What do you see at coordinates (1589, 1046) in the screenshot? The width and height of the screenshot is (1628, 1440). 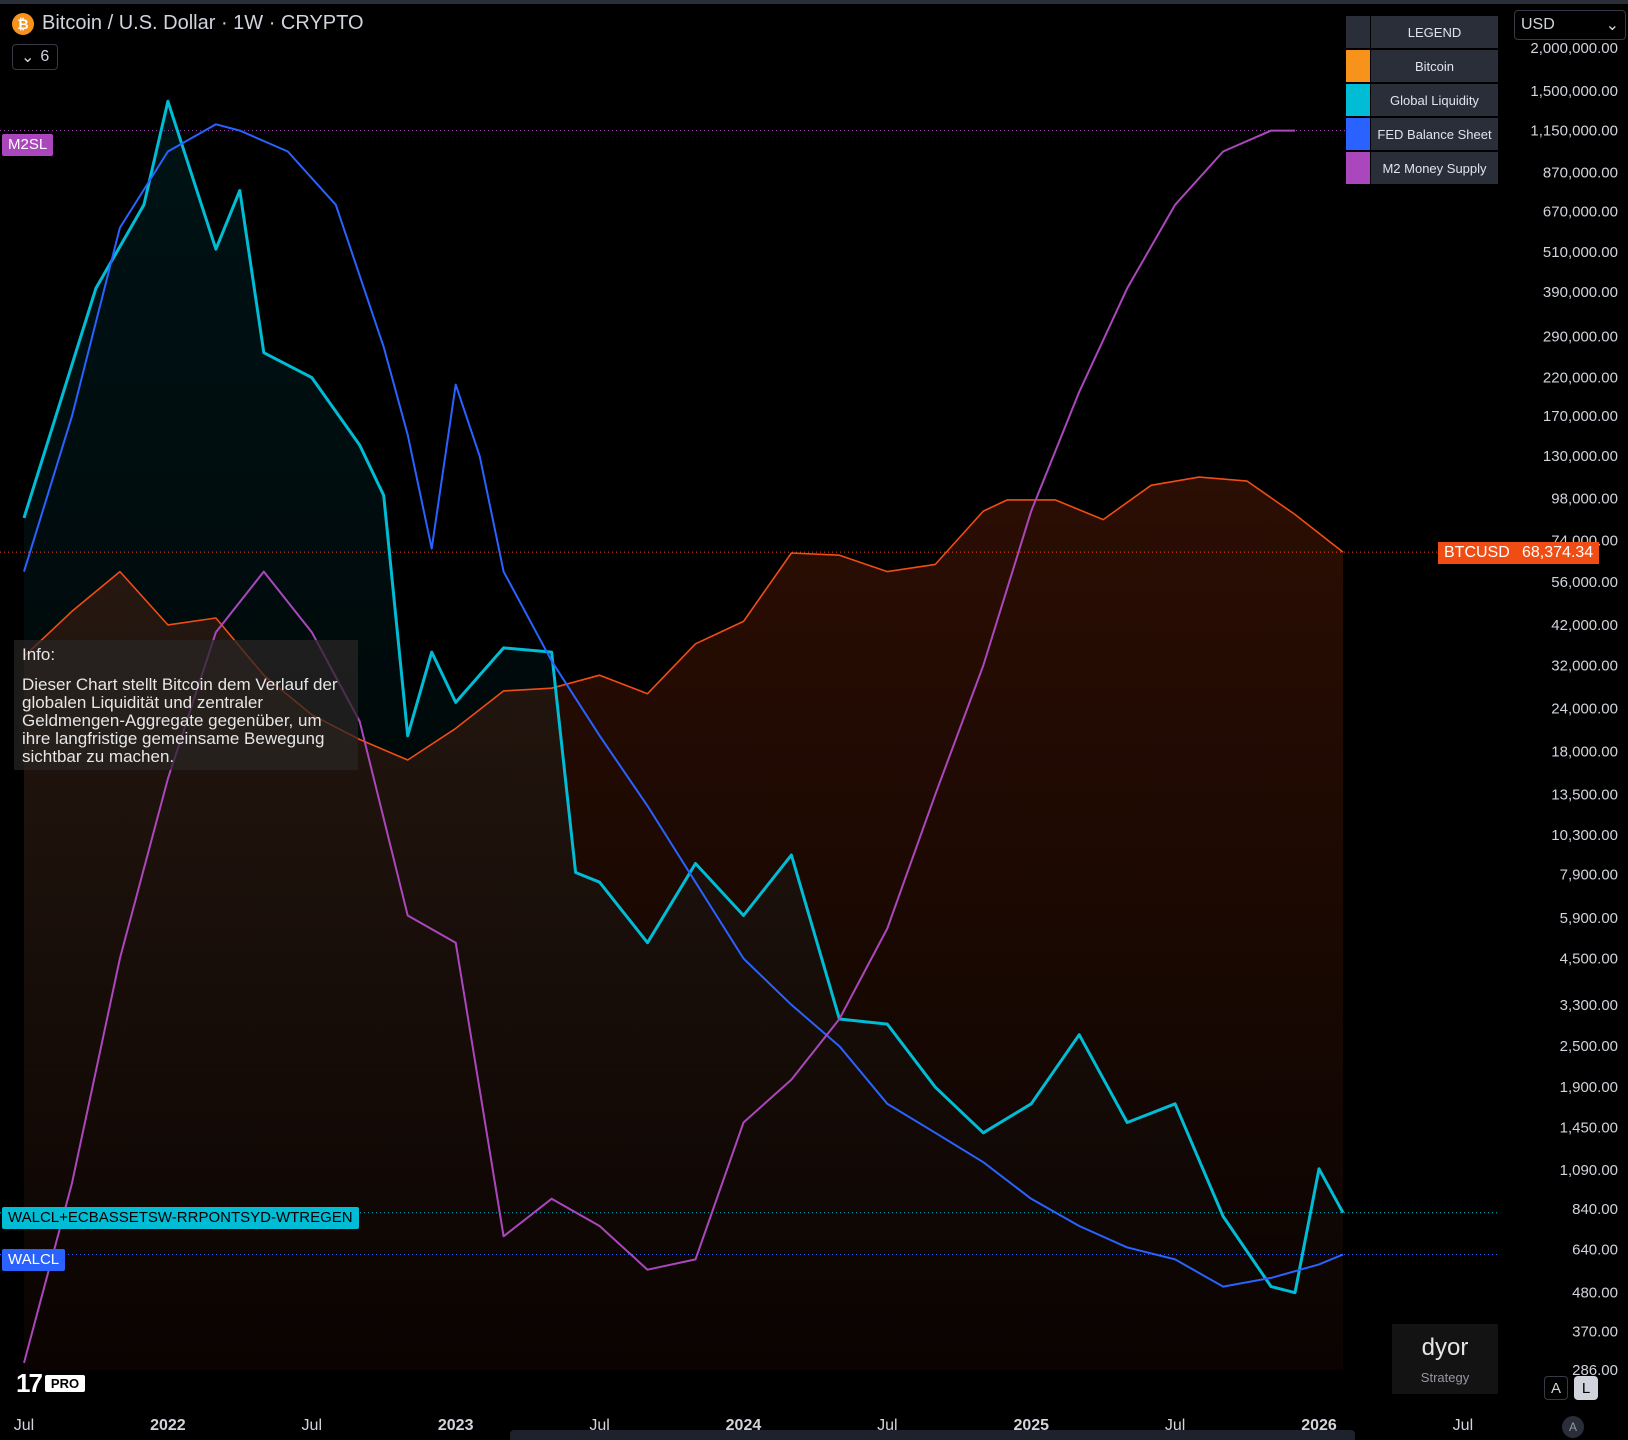 I see `y-axis-tick-label: 2,500.00` at bounding box center [1589, 1046].